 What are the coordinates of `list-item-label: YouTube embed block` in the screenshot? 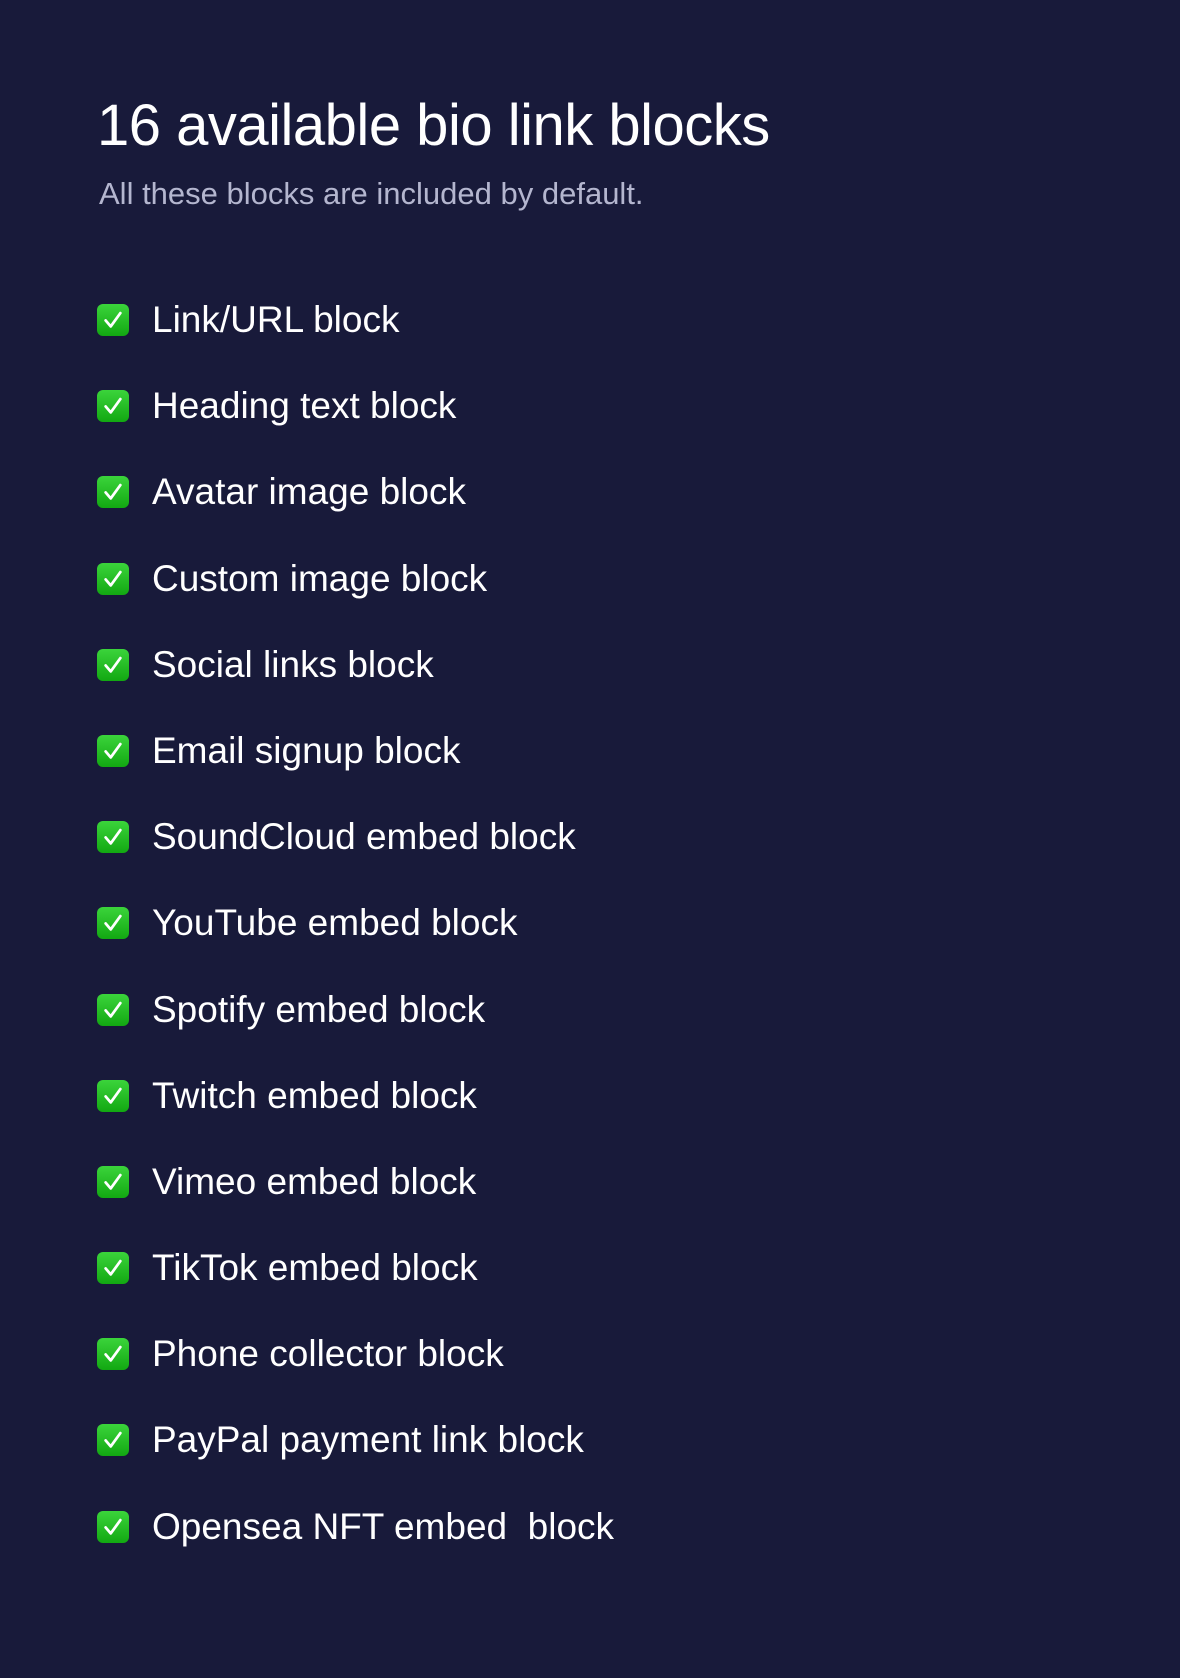 It's located at (335, 923).